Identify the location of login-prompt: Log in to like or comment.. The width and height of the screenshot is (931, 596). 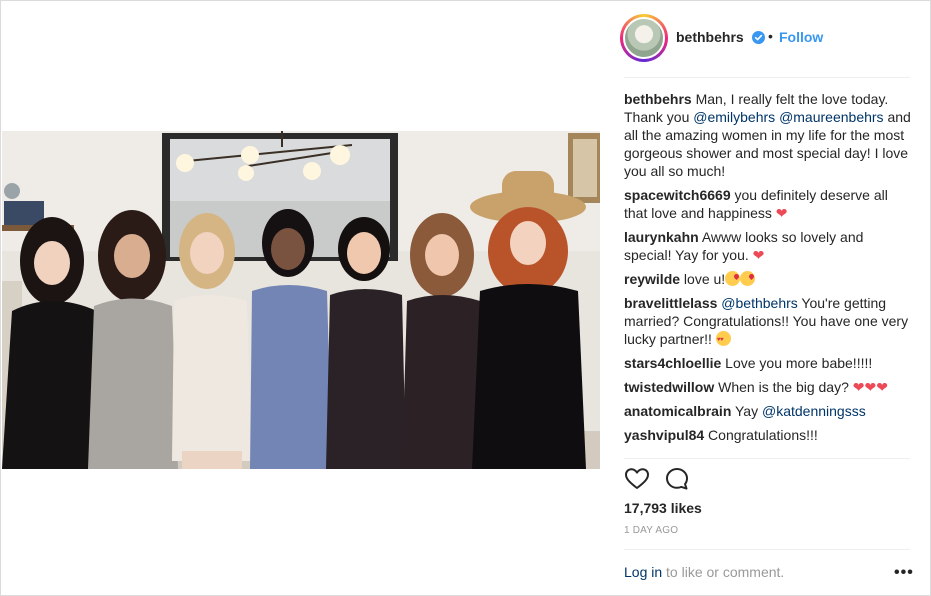
(704, 572).